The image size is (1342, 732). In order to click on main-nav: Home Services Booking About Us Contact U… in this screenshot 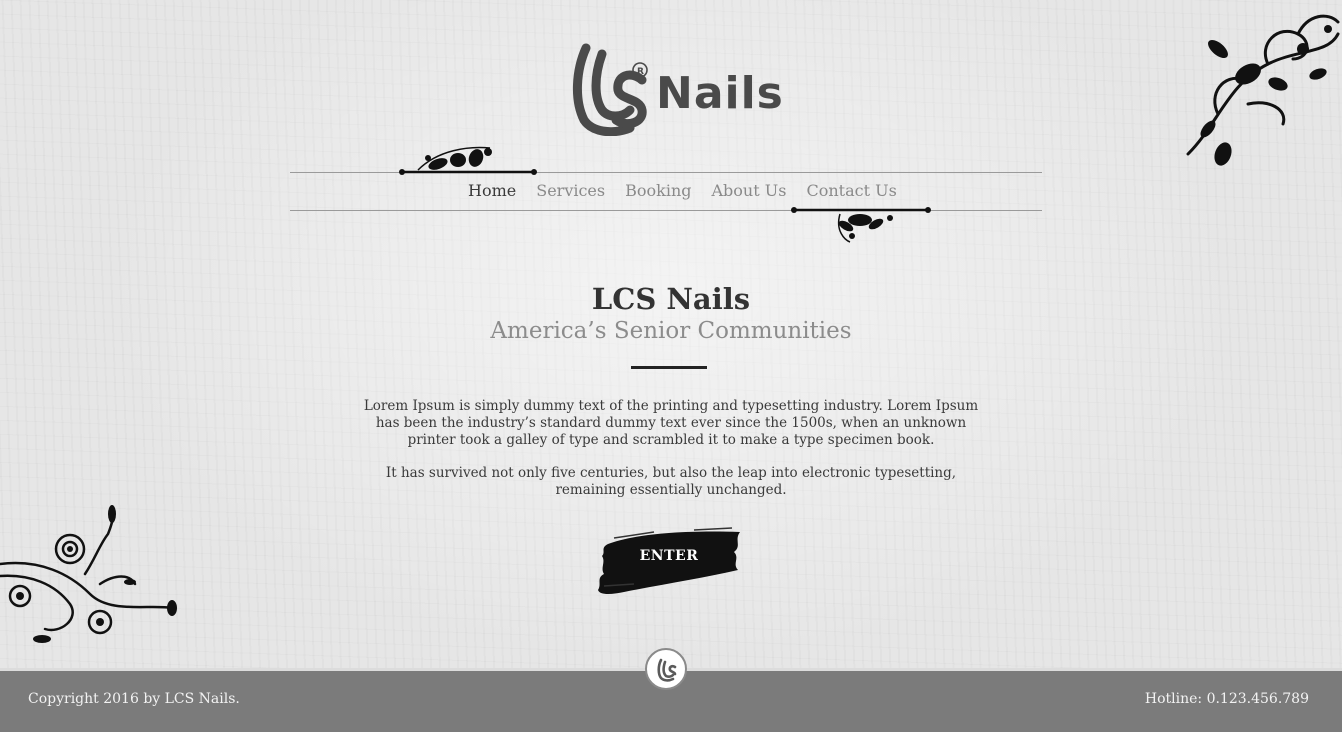, I will do `click(682, 191)`.